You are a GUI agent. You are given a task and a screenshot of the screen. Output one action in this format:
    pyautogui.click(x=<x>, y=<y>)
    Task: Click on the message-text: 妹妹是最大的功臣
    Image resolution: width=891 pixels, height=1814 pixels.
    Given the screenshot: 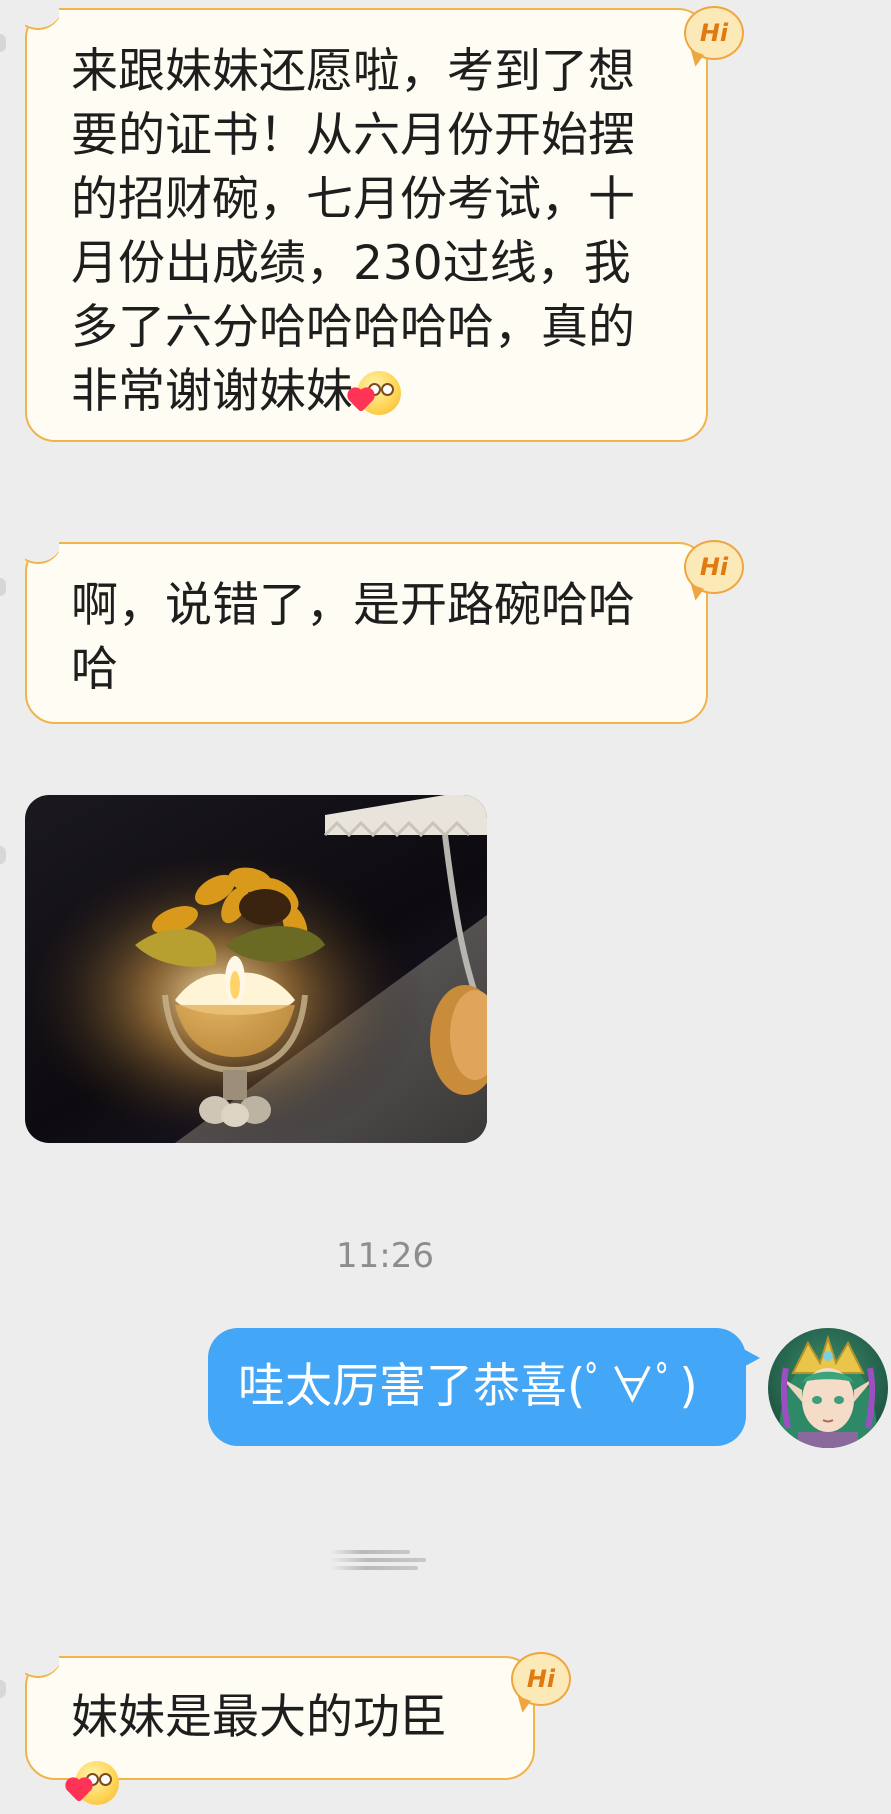 What is the action you would take?
    pyautogui.click(x=259, y=1717)
    